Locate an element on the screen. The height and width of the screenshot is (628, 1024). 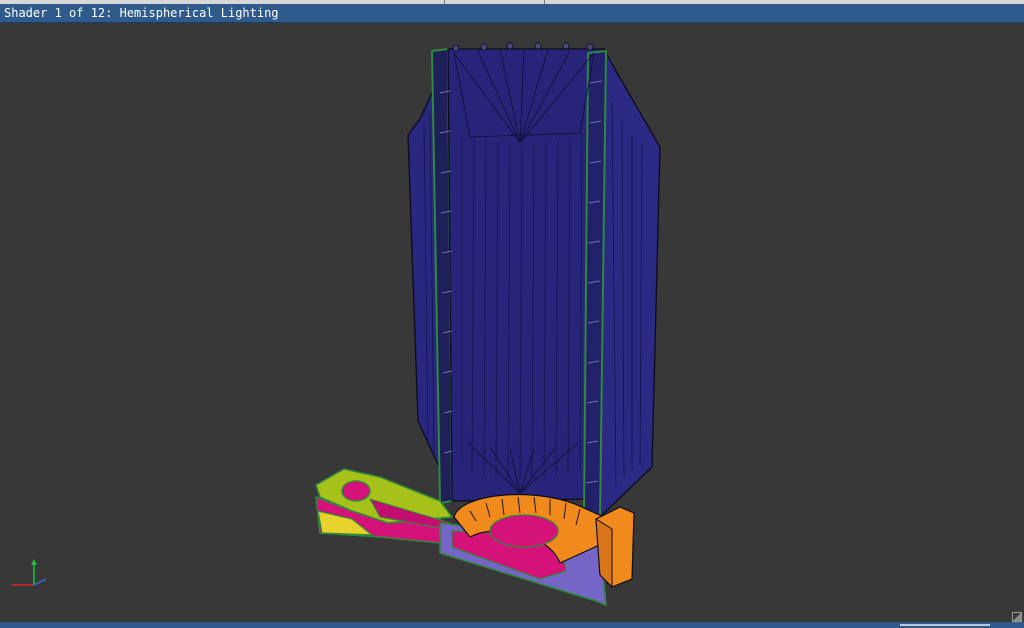
window-title: Shader 1 of 12: Hemispherical Lighting is located at coordinates (141, 13).